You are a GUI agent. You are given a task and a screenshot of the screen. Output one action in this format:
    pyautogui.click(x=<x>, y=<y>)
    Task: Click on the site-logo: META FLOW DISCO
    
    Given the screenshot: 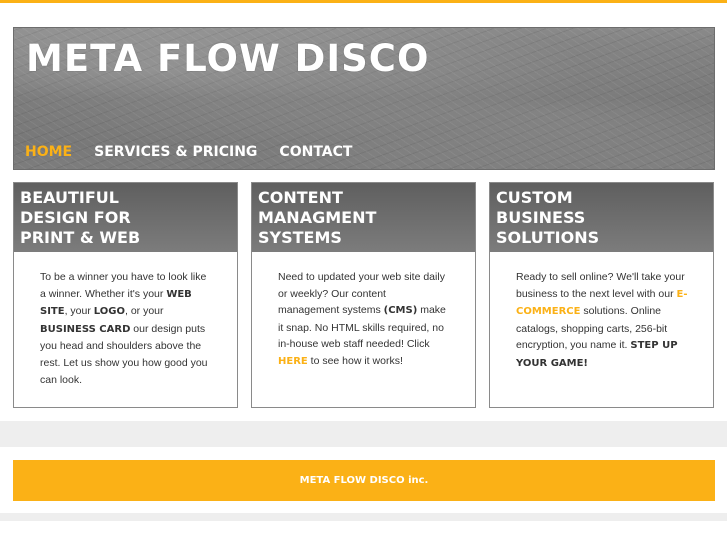 What is the action you would take?
    pyautogui.click(x=227, y=58)
    